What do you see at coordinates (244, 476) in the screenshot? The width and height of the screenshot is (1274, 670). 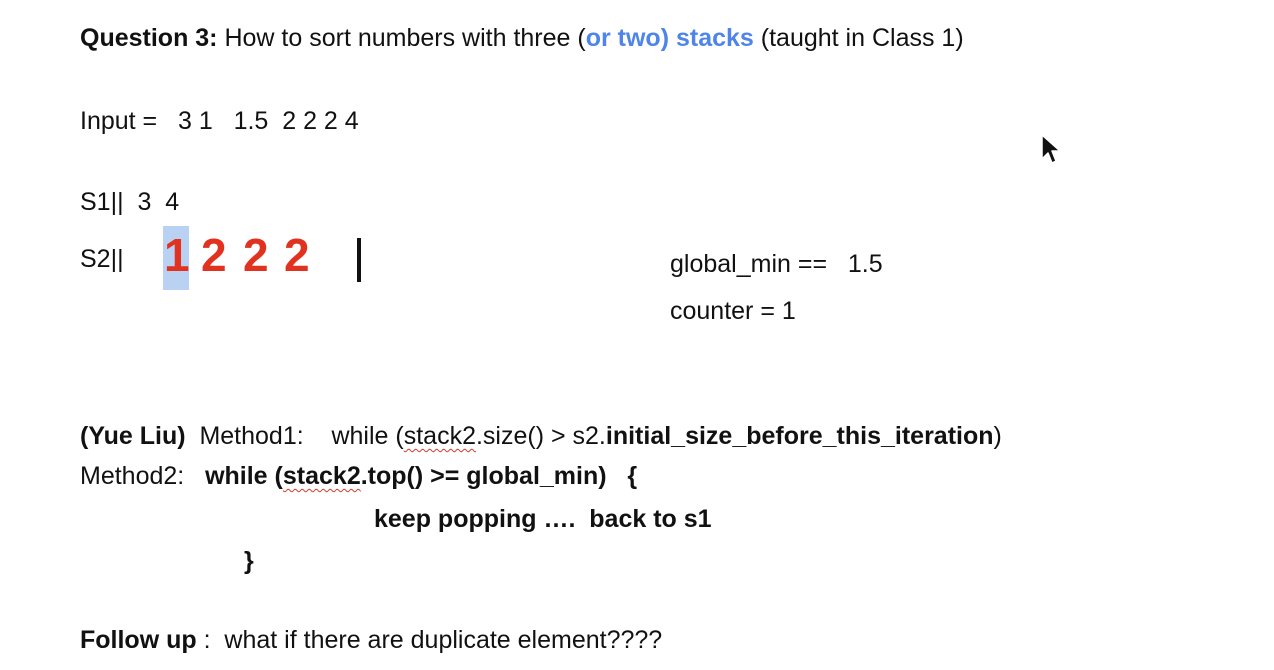 I see `method2-code-start: while (` at bounding box center [244, 476].